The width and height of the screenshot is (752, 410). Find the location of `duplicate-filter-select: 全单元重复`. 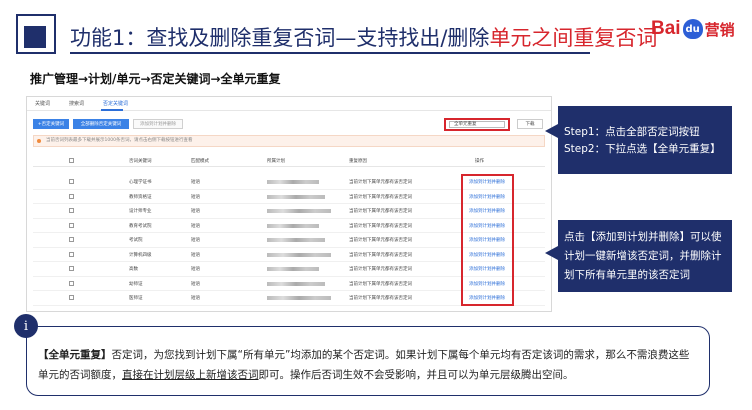

duplicate-filter-select: 全单元重复 is located at coordinates (477, 124).